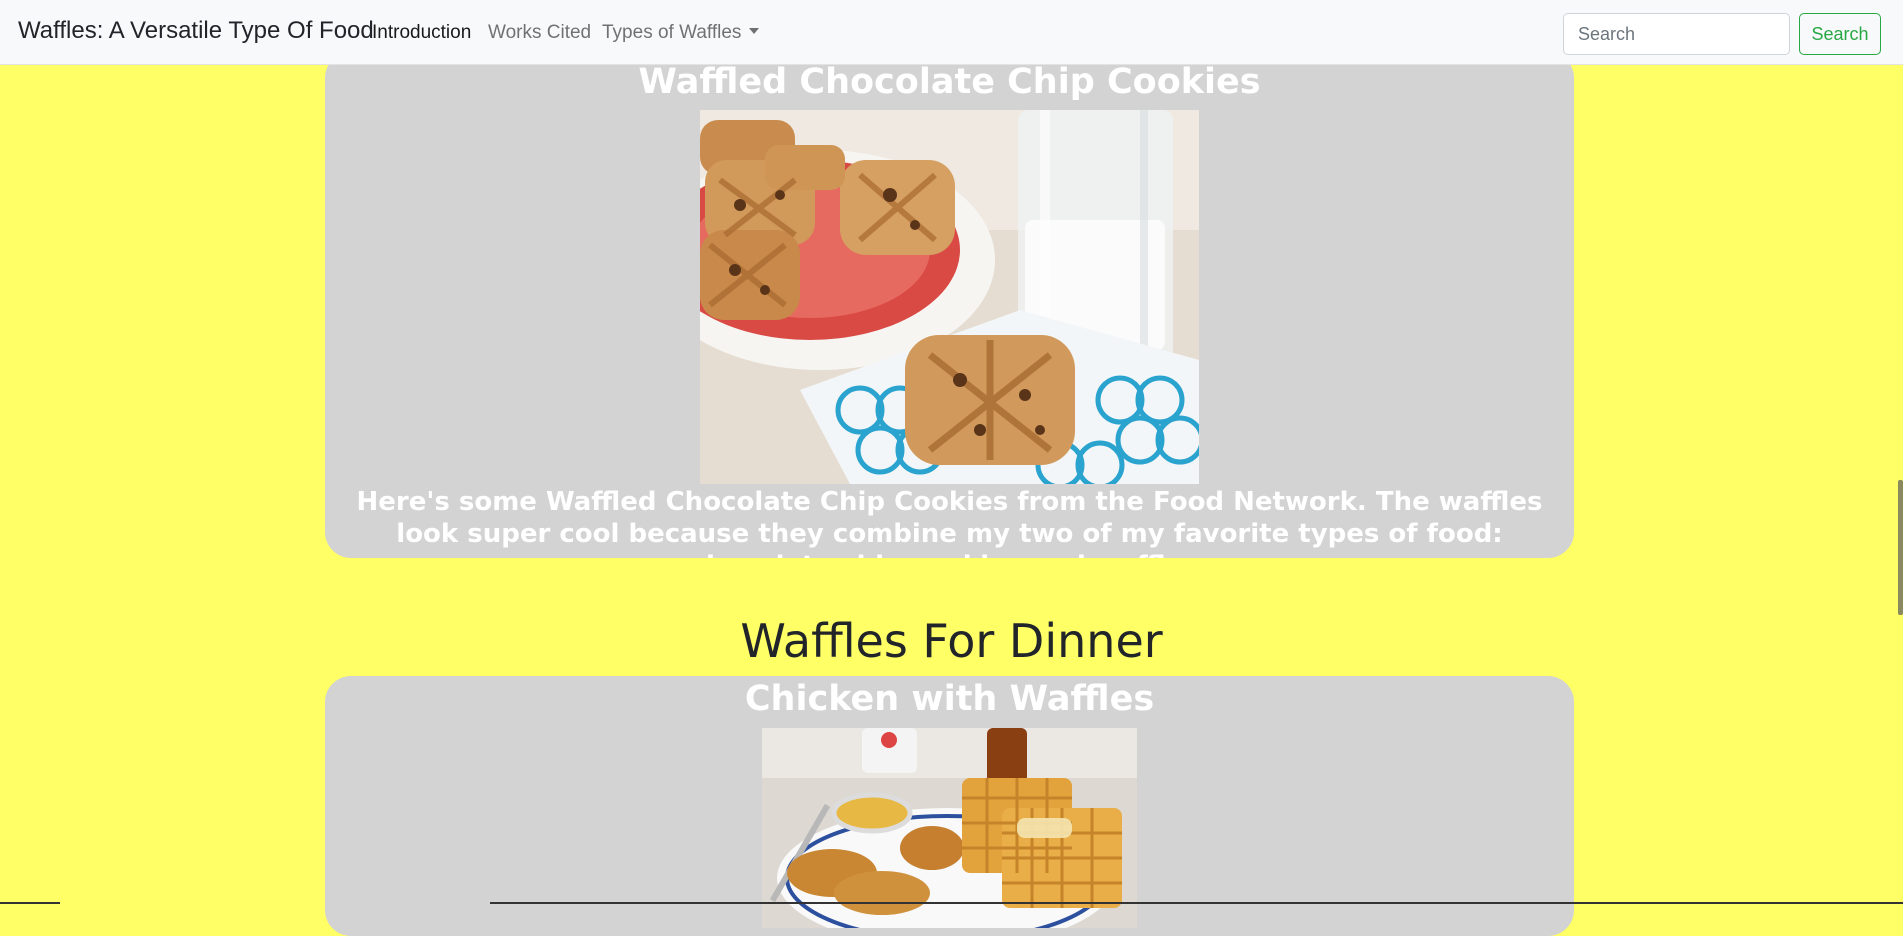 Image resolution: width=1903 pixels, height=936 pixels. I want to click on card-title: Waffled Chocolate Chip Cookies, so click(949, 82).